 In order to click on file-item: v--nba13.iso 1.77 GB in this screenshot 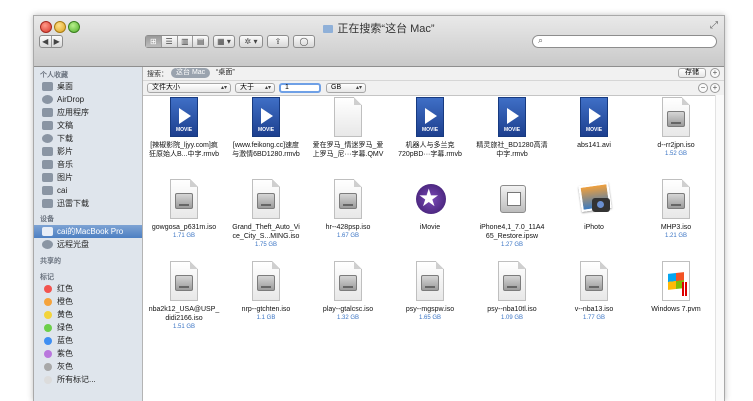, I will do `click(594, 291)`.